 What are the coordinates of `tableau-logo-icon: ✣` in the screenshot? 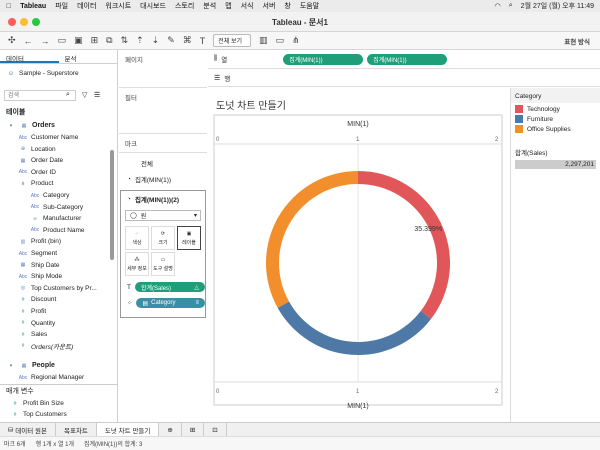 It's located at (12, 40).